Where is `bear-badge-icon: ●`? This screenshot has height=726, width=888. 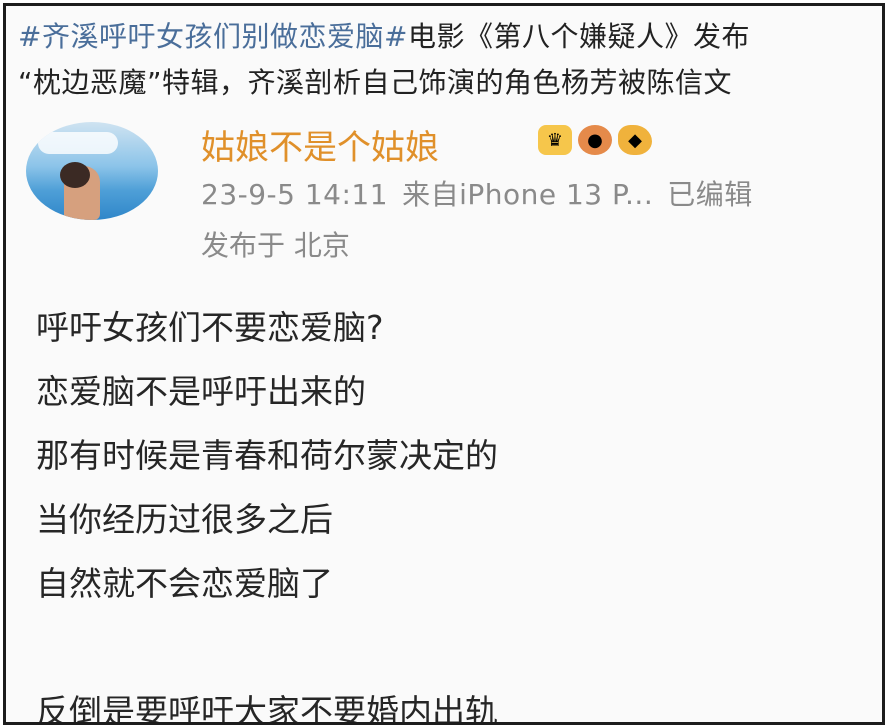 bear-badge-icon: ● is located at coordinates (595, 140).